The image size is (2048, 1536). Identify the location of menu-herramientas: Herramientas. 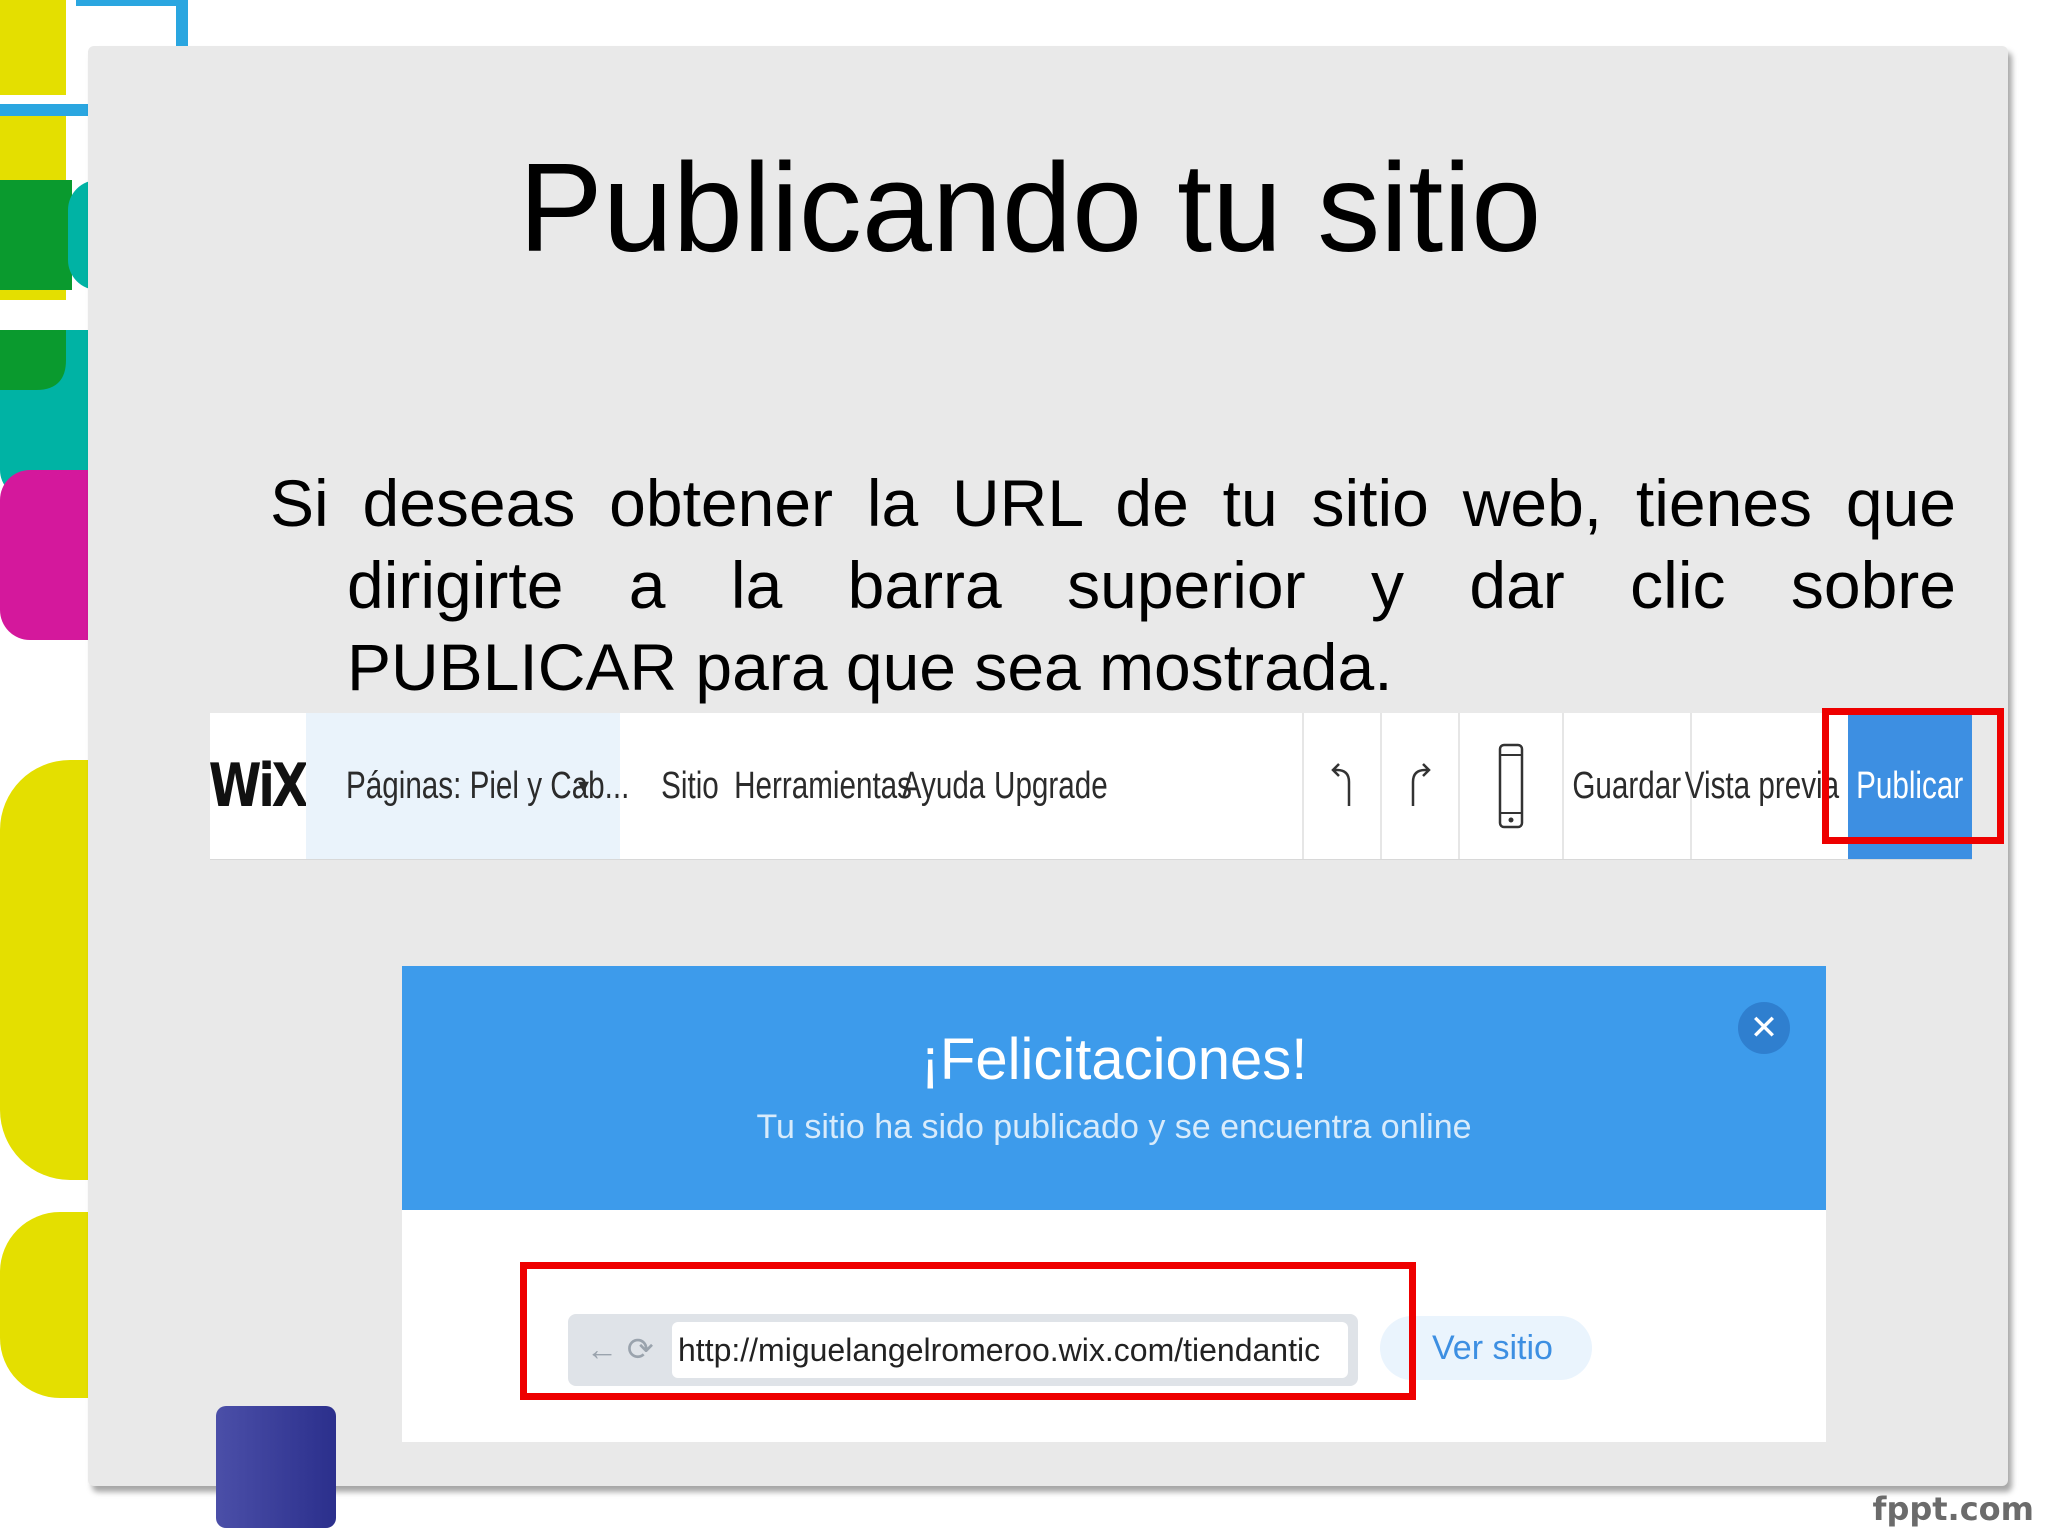
(823, 786).